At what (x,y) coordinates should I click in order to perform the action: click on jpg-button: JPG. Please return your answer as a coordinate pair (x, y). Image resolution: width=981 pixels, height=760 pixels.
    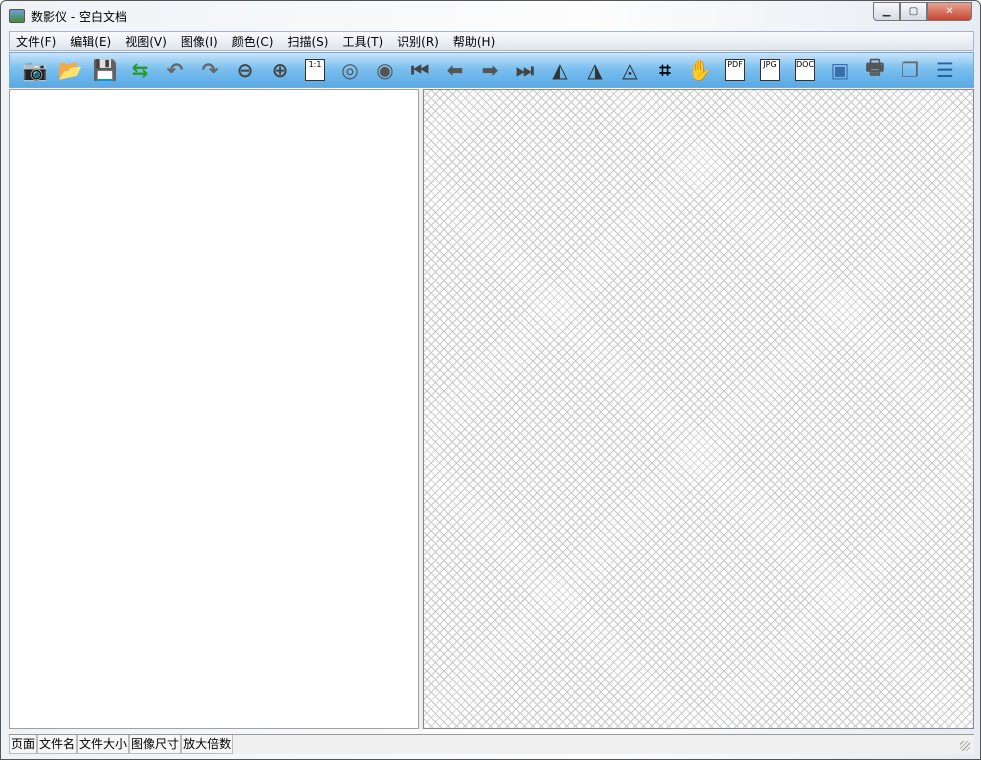
    Looking at the image, I should click on (770, 70).